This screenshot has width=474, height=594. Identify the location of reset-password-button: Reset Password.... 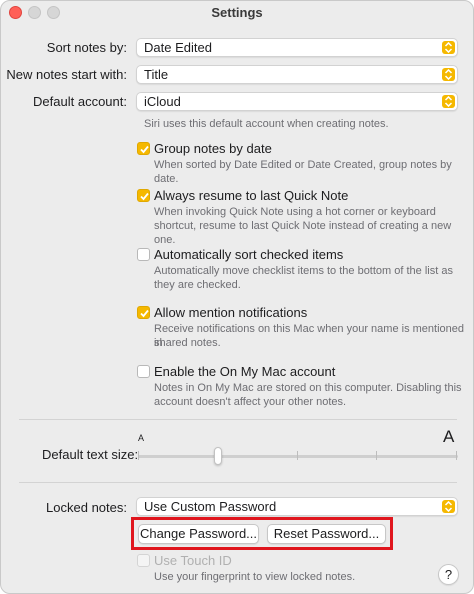
(326, 534).